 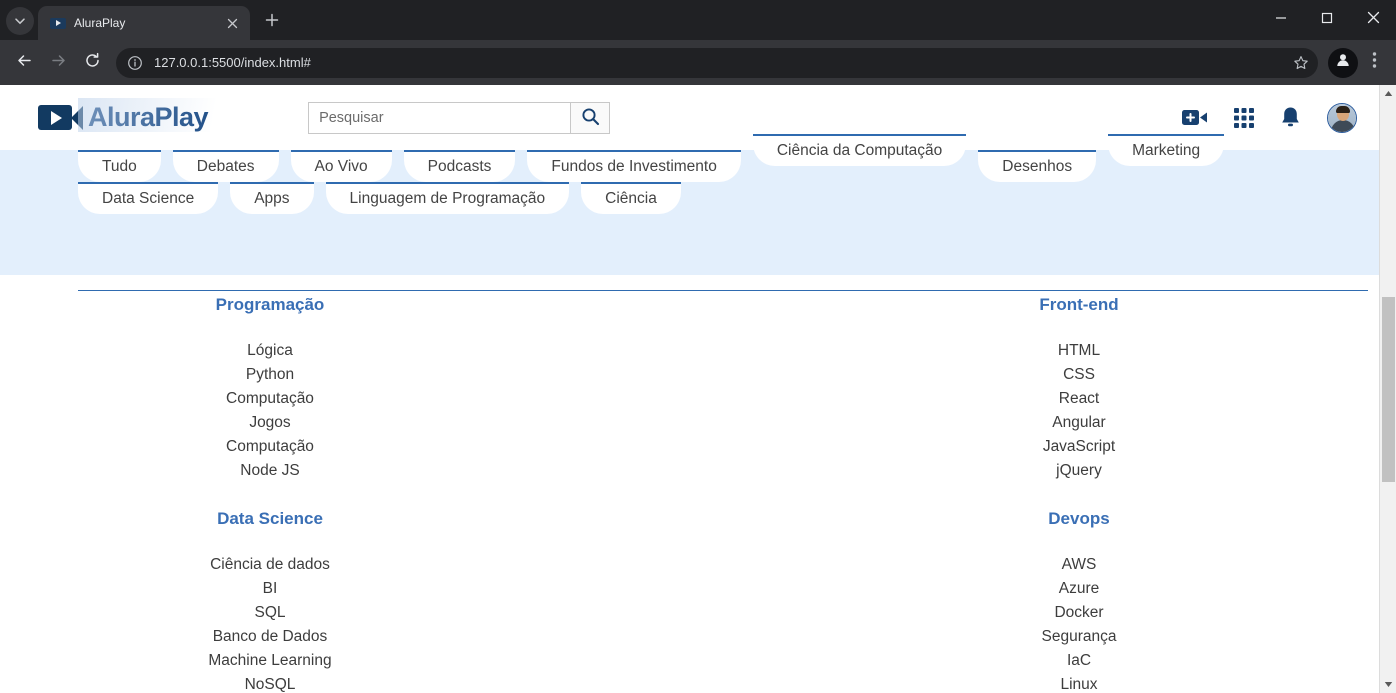 What do you see at coordinates (270, 661) in the screenshot?
I see `footer-link: Machine Learning` at bounding box center [270, 661].